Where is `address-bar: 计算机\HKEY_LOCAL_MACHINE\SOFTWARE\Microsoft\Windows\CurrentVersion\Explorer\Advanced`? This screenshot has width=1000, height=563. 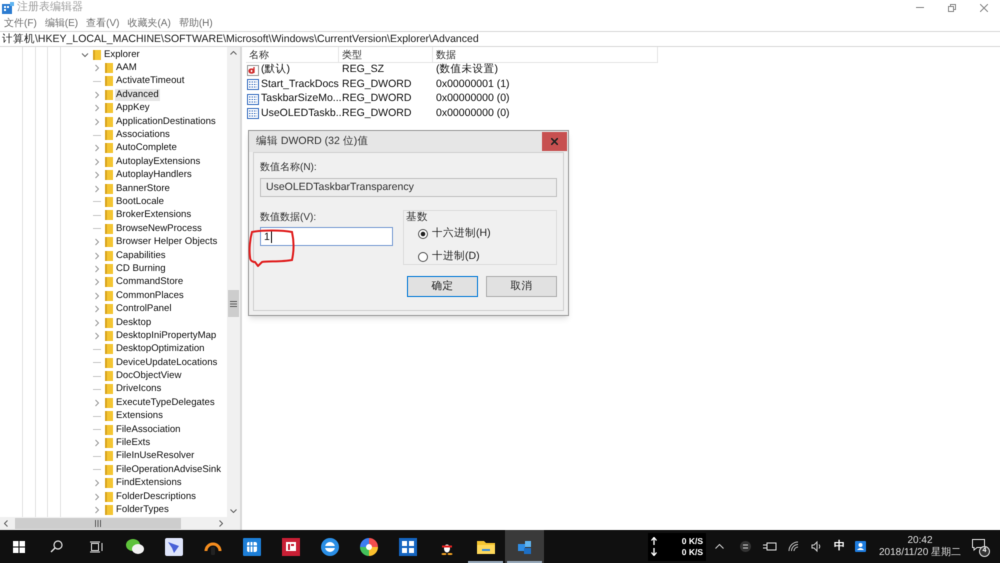
address-bar: 计算机\HKEY_LOCAL_MACHINE\SOFTWARE\Microsoft\Windows\CurrentVersion\Explorer\Advanced is located at coordinates (240, 39).